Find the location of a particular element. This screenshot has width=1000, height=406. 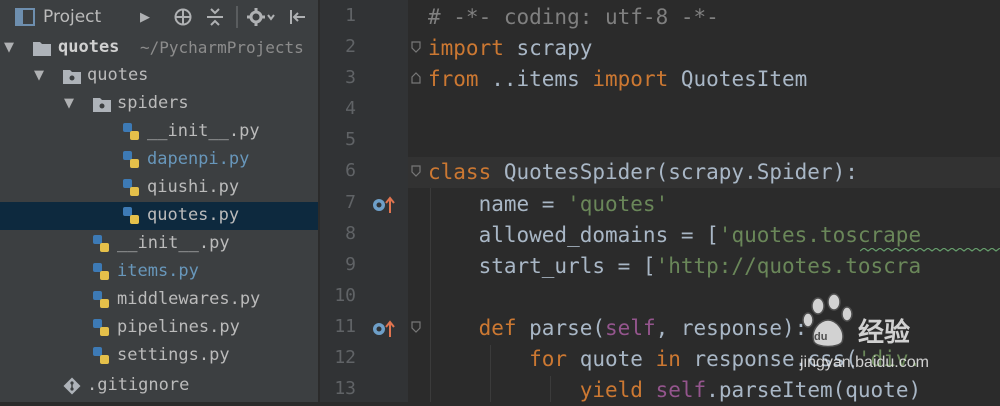

tree-item-items: items.py is located at coordinates (159, 272).